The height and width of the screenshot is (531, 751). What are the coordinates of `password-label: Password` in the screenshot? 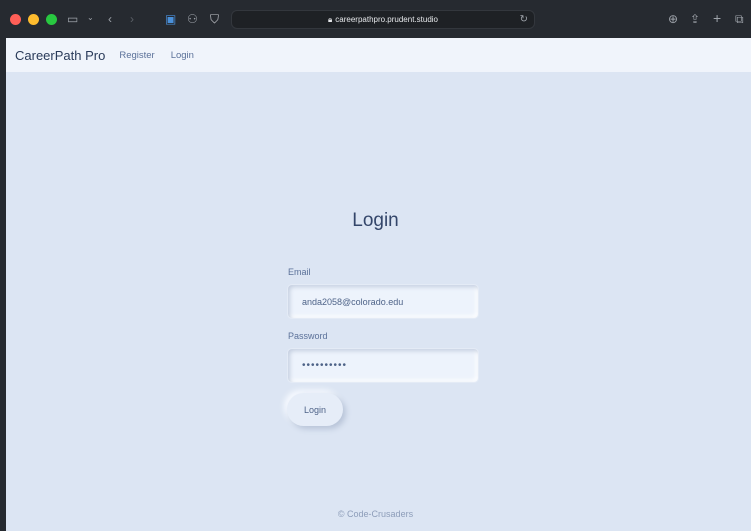 It's located at (308, 336).